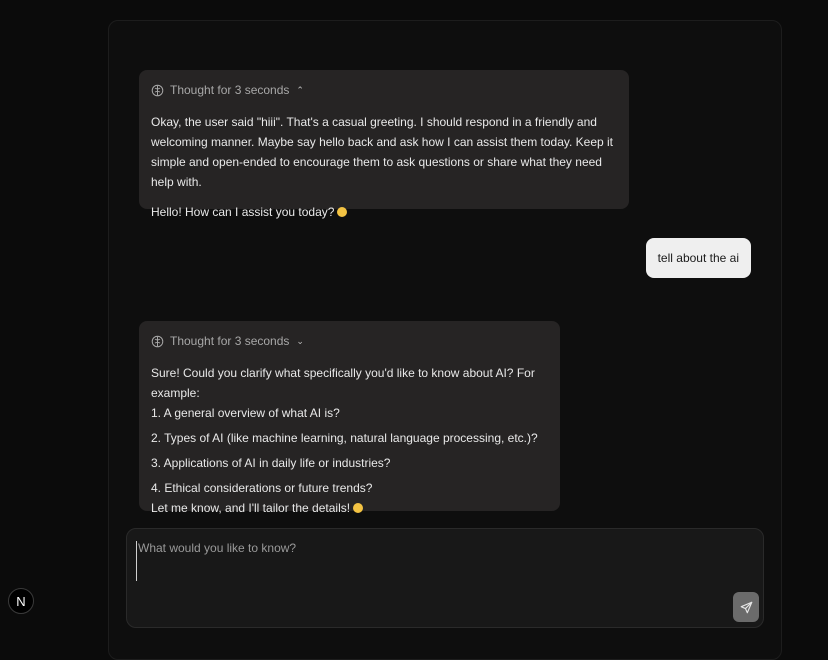  What do you see at coordinates (243, 212) in the screenshot?
I see `reply-text: Hello! How can I assist you today?` at bounding box center [243, 212].